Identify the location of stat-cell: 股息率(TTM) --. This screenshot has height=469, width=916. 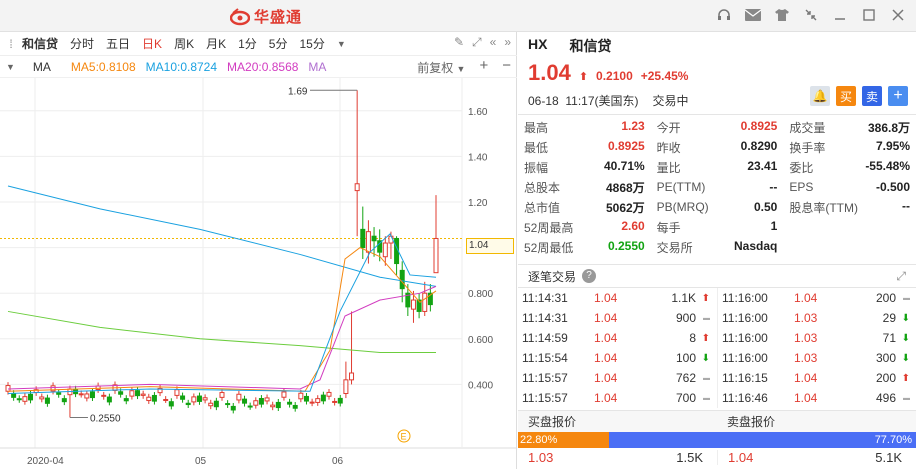
(849, 207).